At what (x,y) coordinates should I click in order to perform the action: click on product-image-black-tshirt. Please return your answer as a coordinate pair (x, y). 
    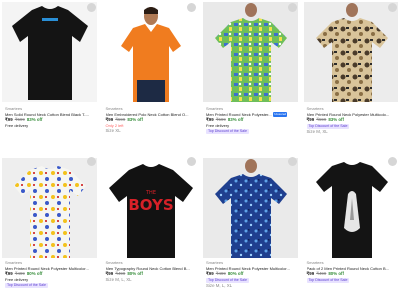
    Looking at the image, I should click on (49, 52).